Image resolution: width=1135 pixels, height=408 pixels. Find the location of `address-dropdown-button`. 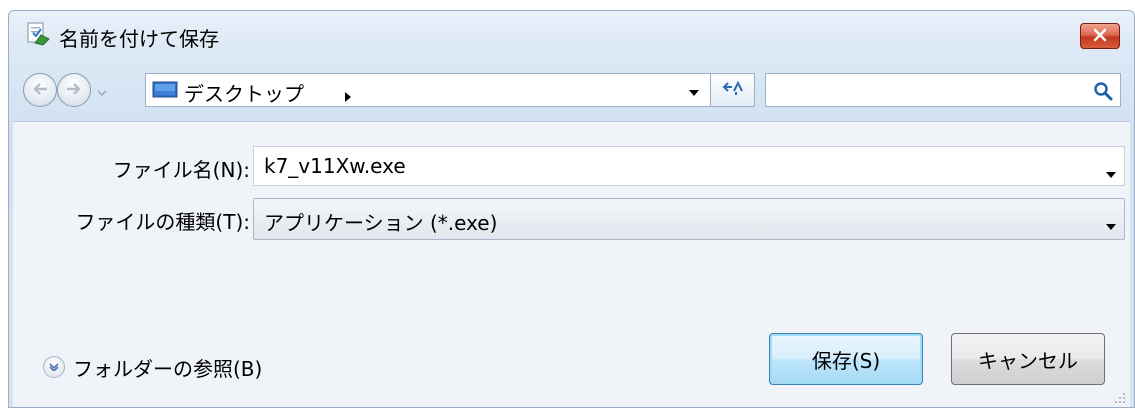

address-dropdown-button is located at coordinates (694, 90).